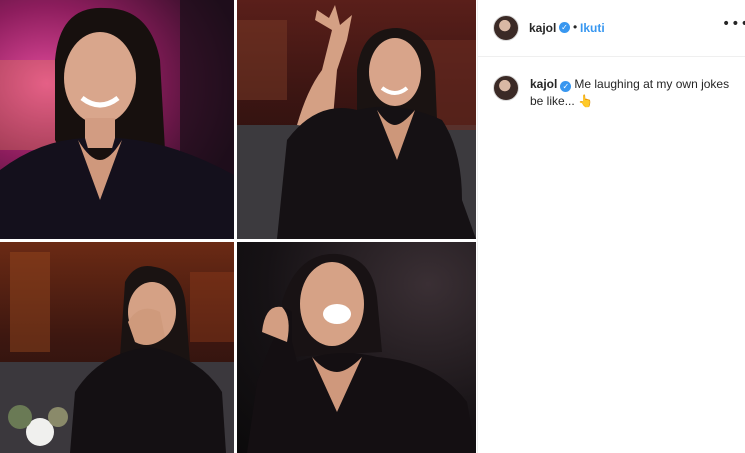  What do you see at coordinates (733, 24) in the screenshot?
I see `more-options-icon: •••` at bounding box center [733, 24].